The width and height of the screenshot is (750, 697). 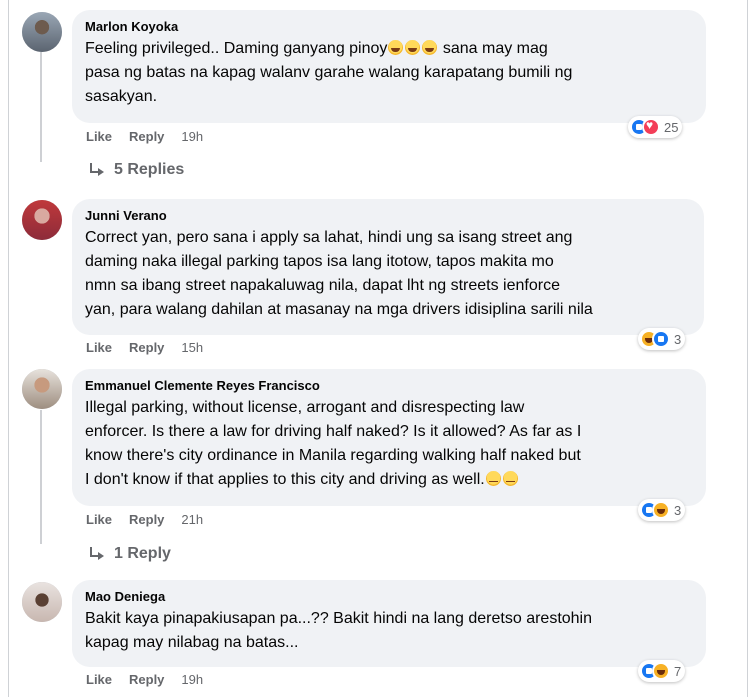 I want to click on right-border, so click(x=747, y=348).